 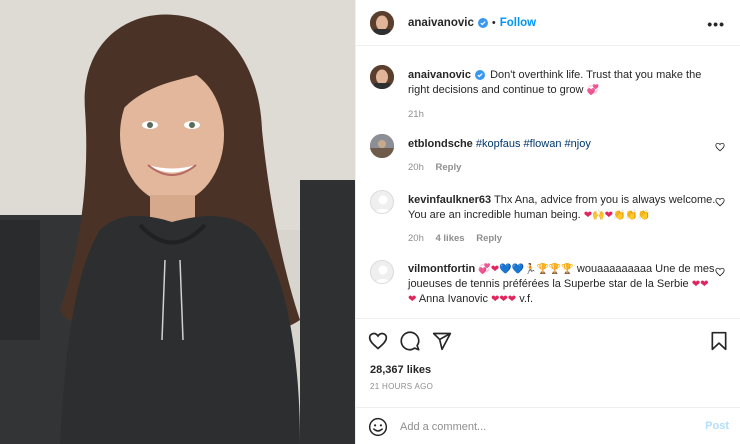 I want to click on comment-username: etblondsche, so click(x=440, y=144).